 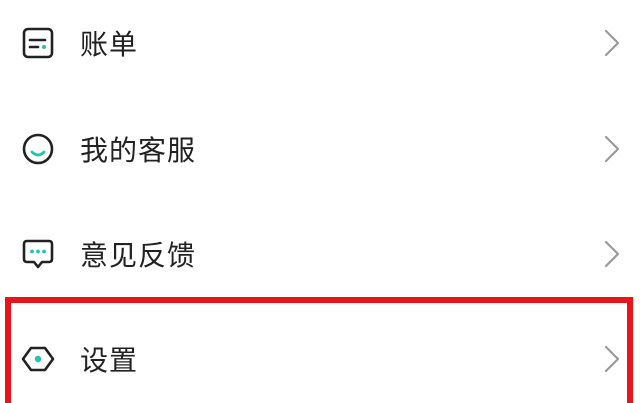 I want to click on bill-icon, so click(x=38, y=43).